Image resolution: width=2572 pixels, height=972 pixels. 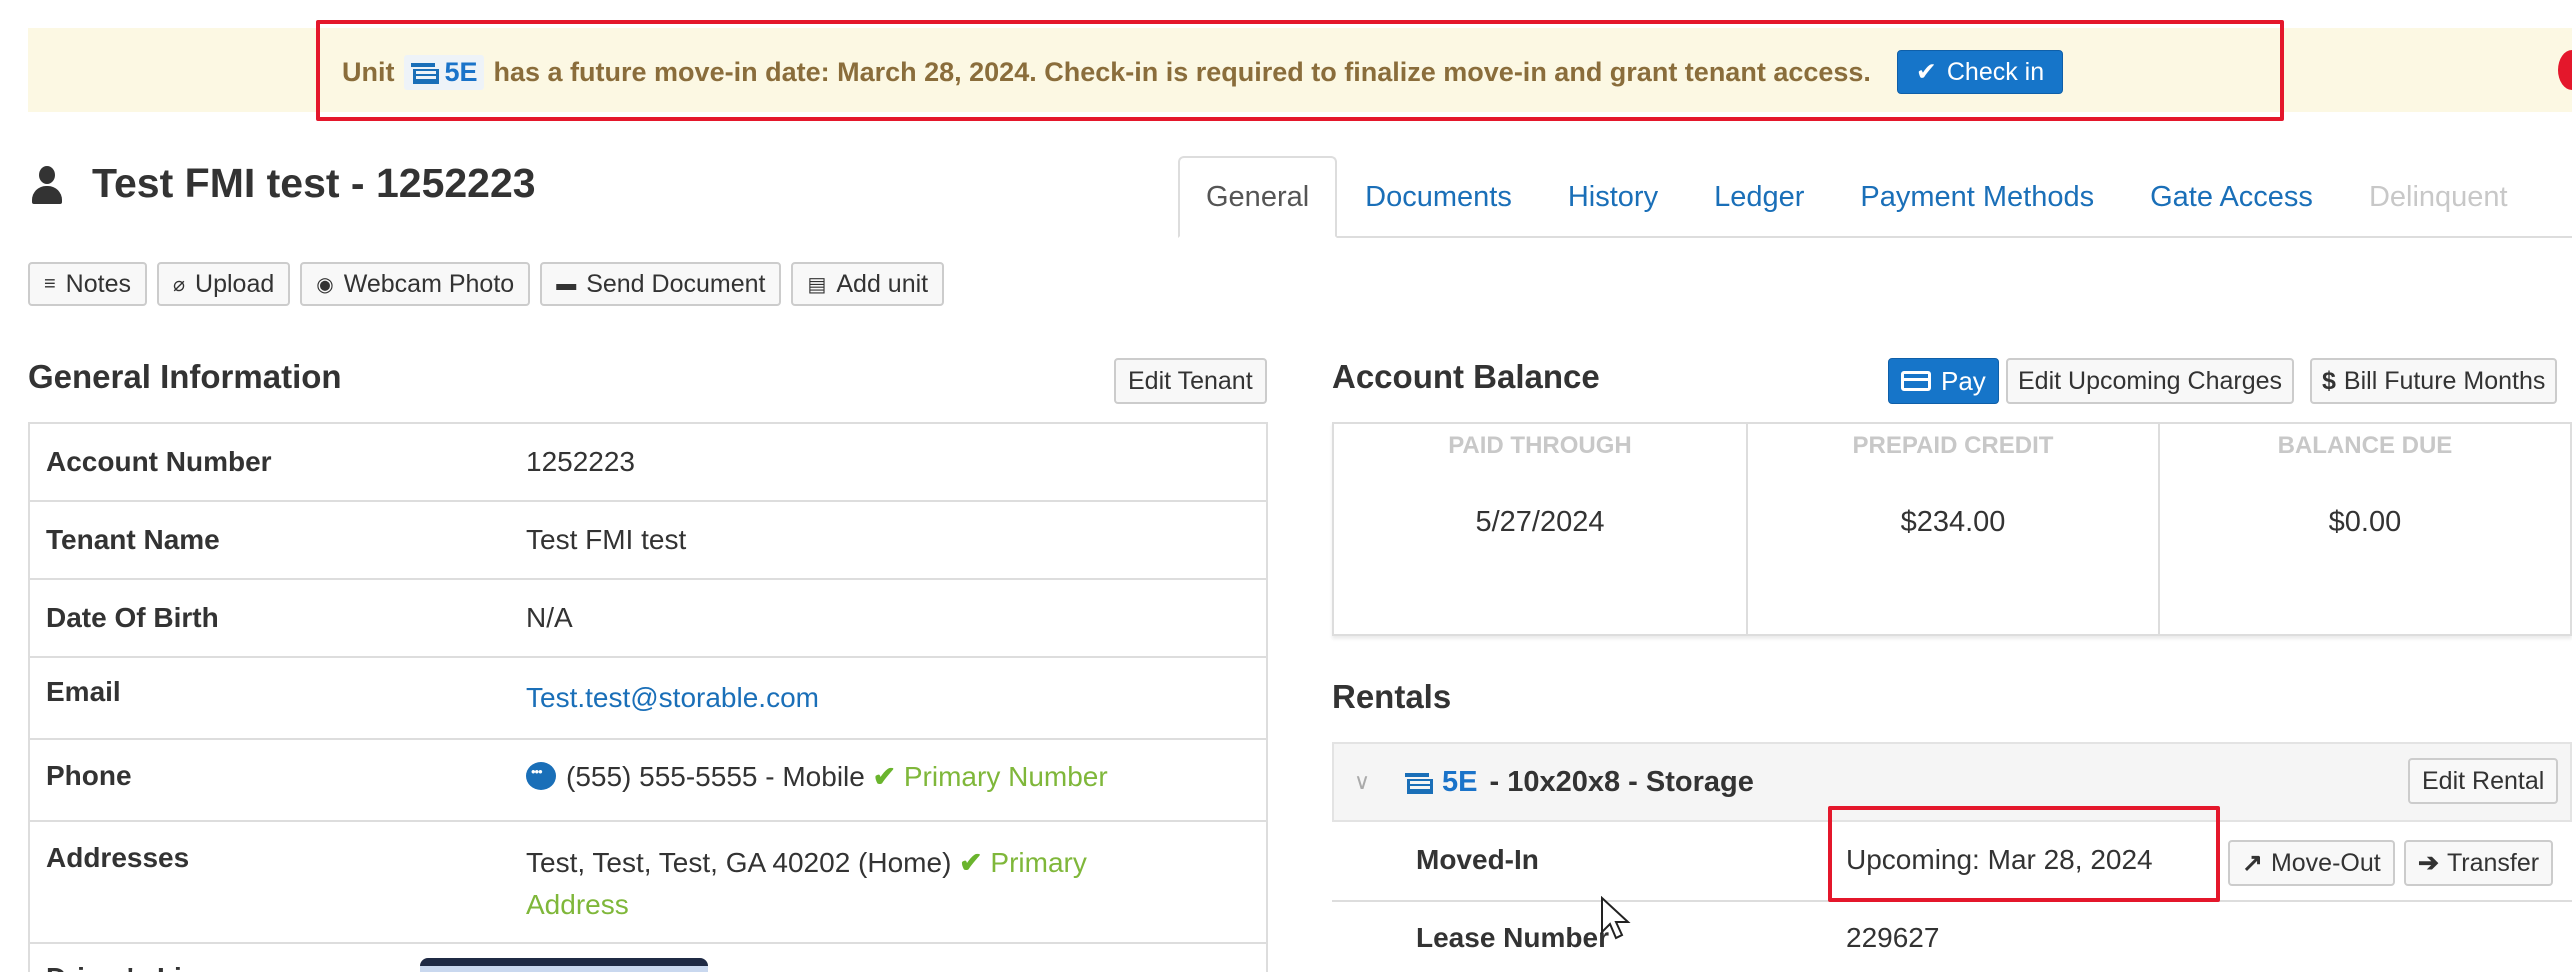 I want to click on pay-label: Pay, so click(x=1963, y=380).